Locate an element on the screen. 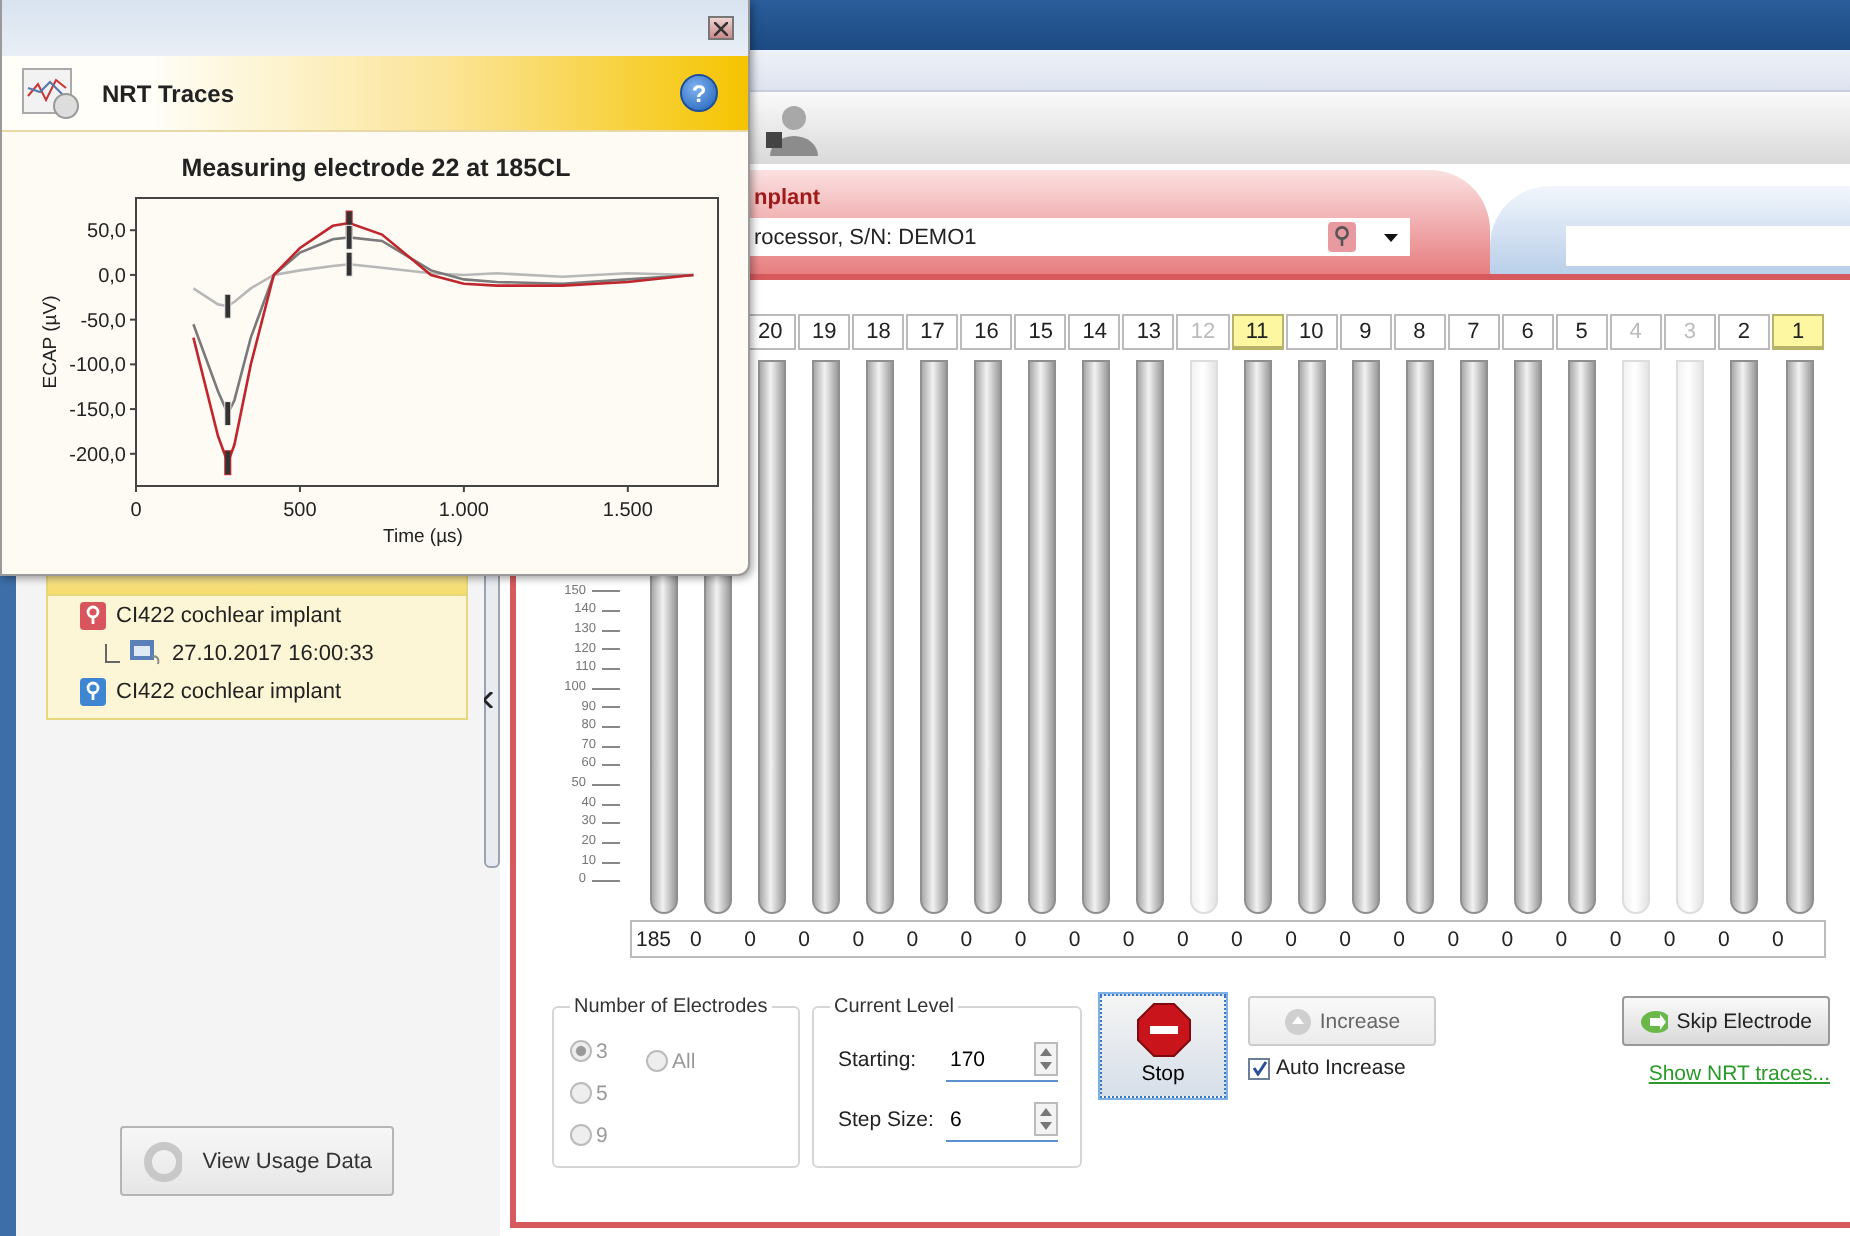  field-label: Starting: is located at coordinates (877, 1060).